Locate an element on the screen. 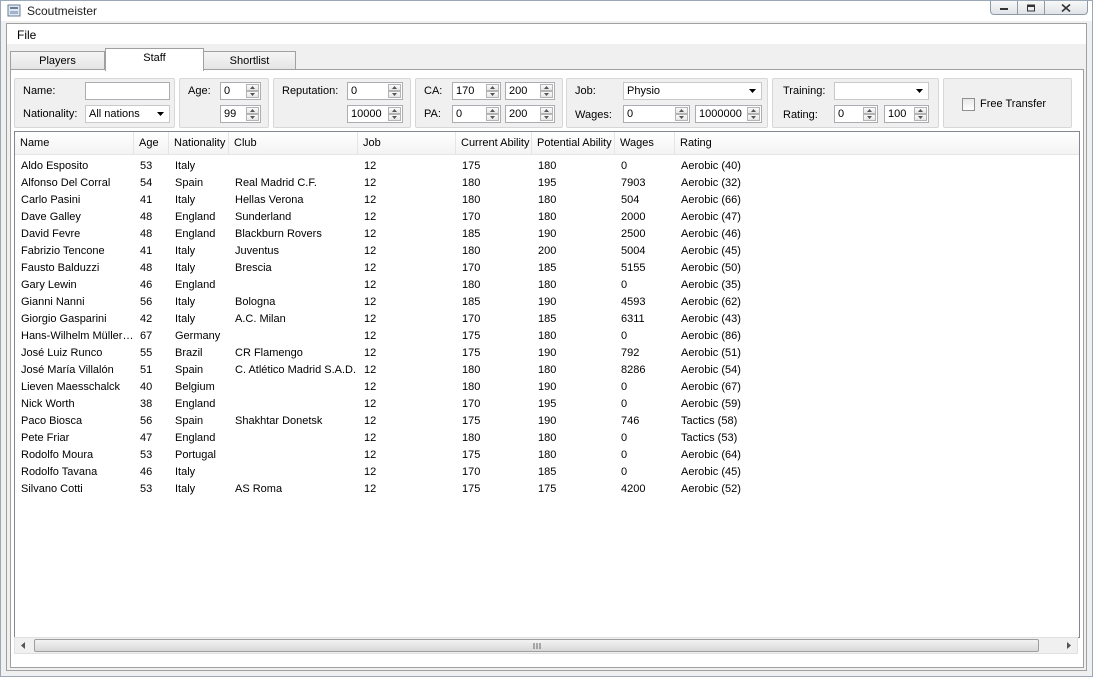 The image size is (1093, 677). scroll-left-button is located at coordinates (23, 645).